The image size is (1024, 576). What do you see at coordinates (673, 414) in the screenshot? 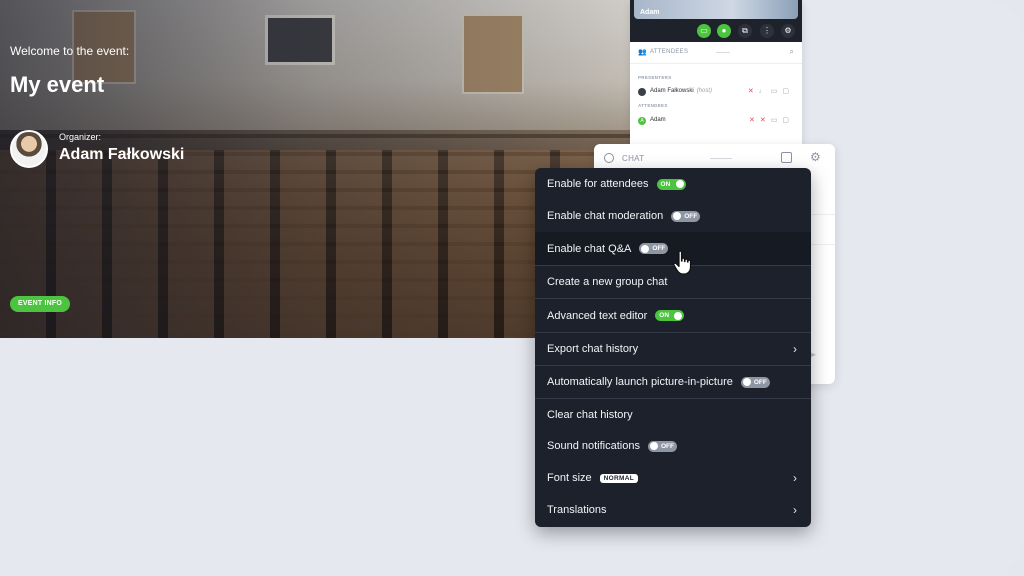
I see `menu-item-clear-chat-history: Clear chat history` at bounding box center [673, 414].